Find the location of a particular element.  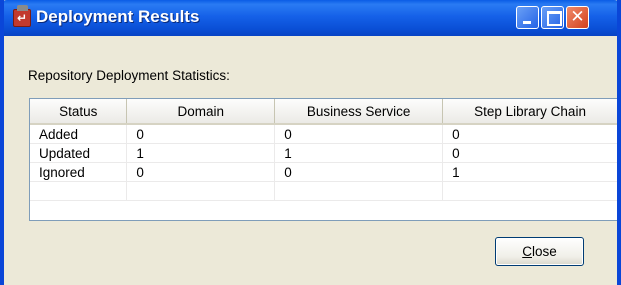

cell-step-library-chain: 1 is located at coordinates (529, 172).